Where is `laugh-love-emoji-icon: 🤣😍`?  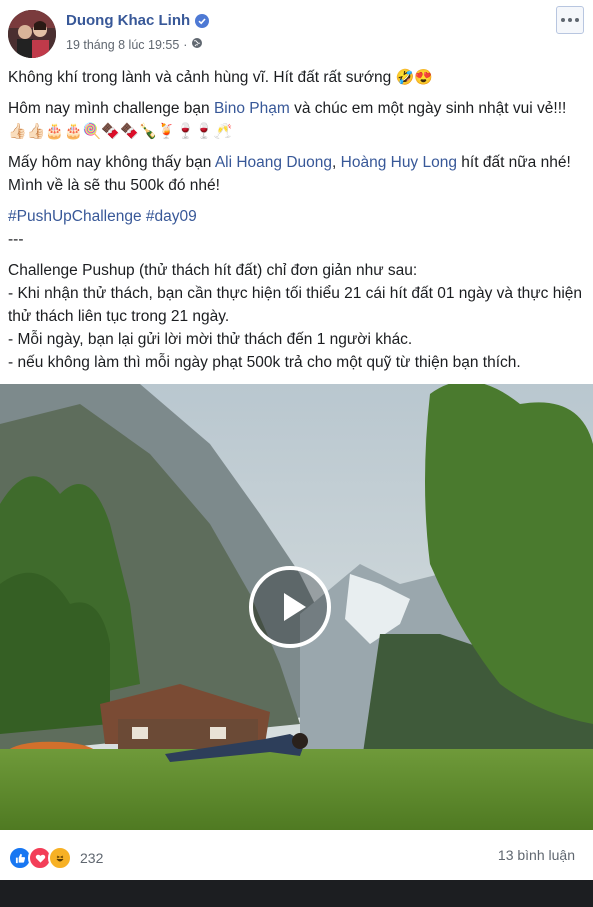 laugh-love-emoji-icon: 🤣😍 is located at coordinates (414, 77).